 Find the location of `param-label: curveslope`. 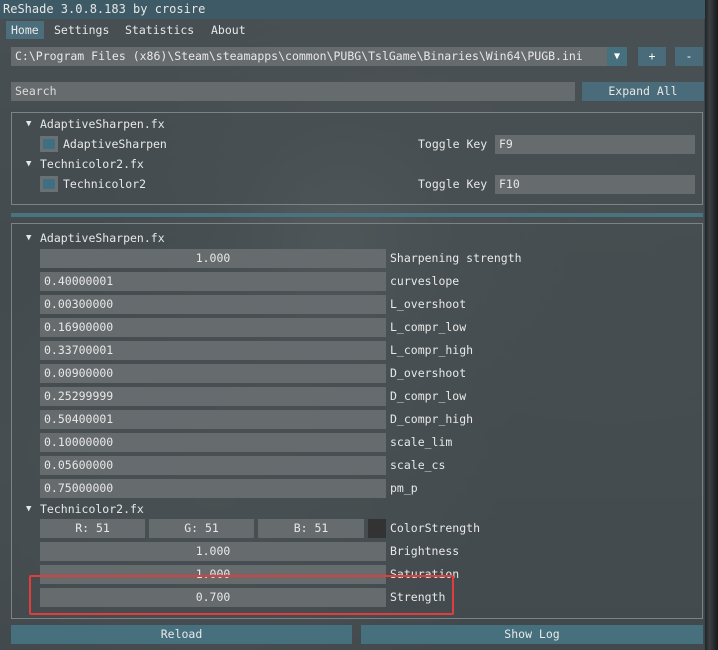

param-label: curveslope is located at coordinates (425, 281).